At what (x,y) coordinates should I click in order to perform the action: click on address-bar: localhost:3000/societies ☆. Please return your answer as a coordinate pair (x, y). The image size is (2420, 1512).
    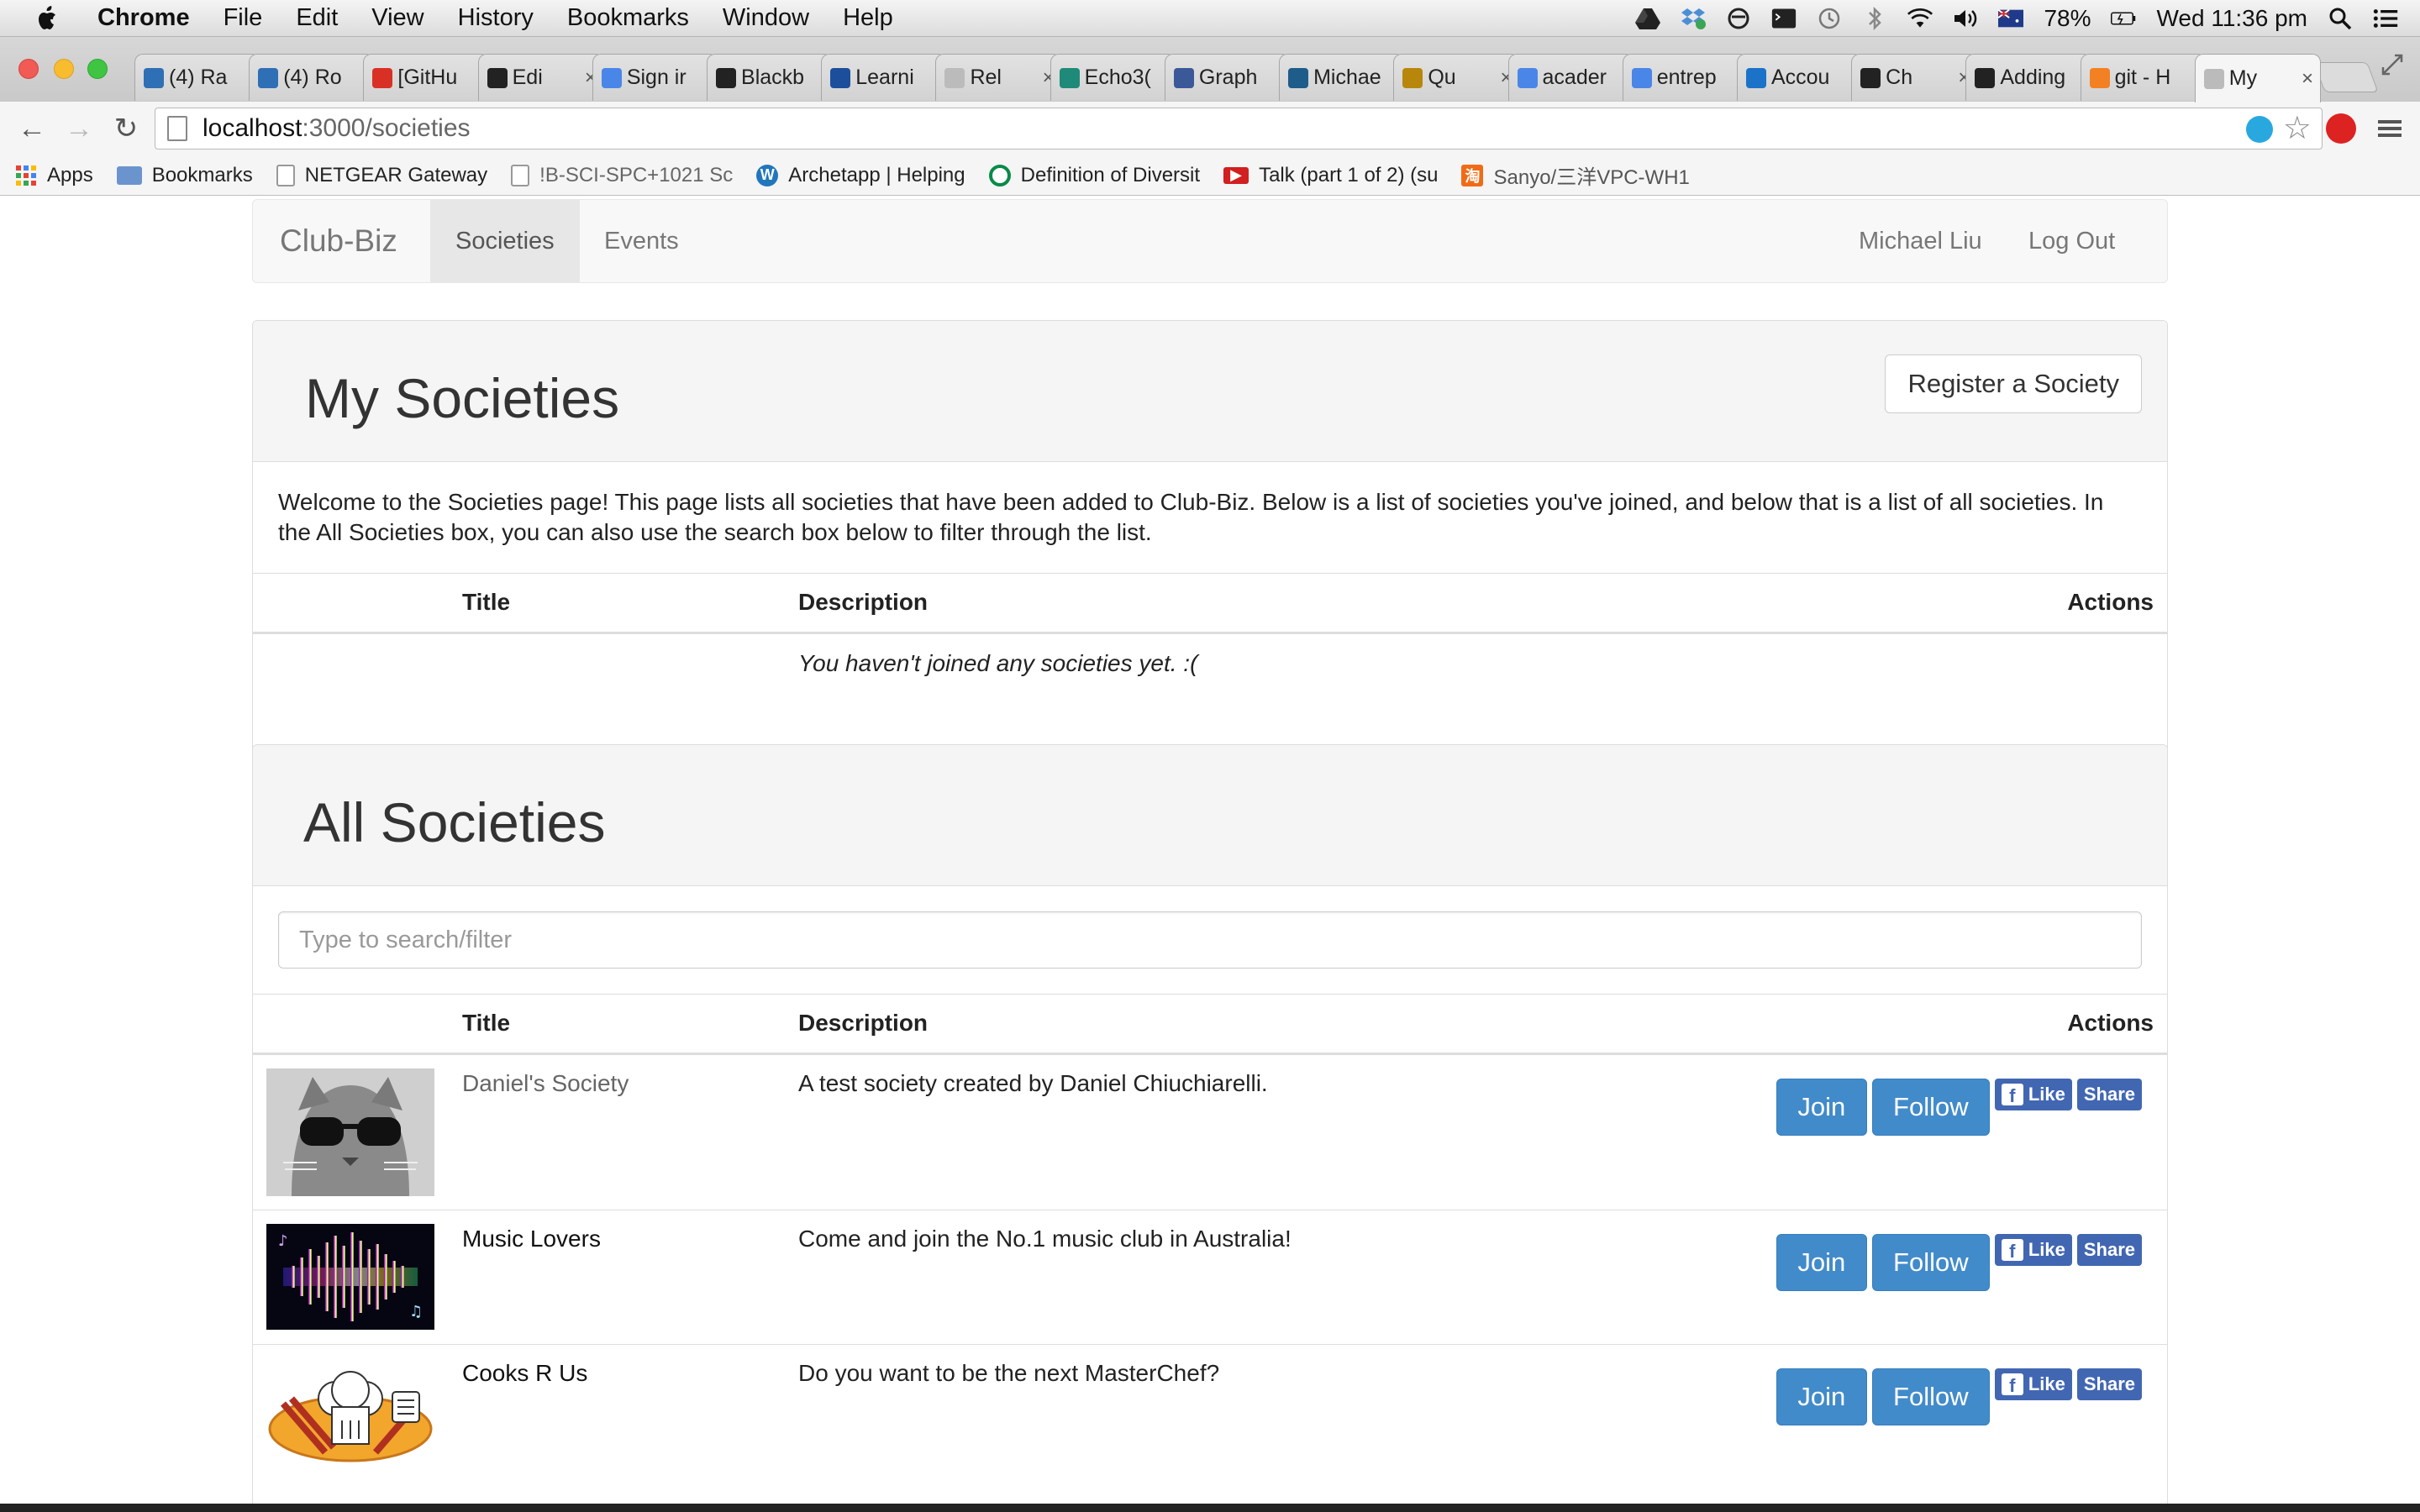
    Looking at the image, I should click on (1239, 129).